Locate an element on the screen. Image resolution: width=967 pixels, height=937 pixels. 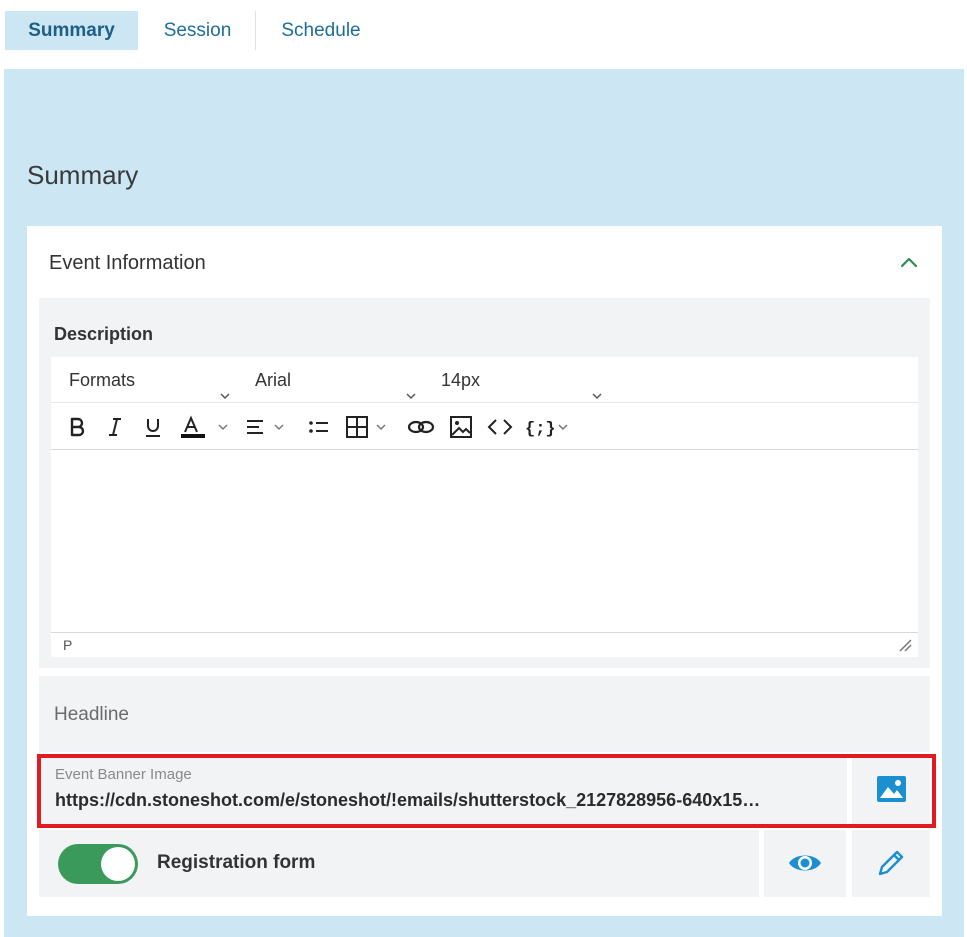
pencil-icon is located at coordinates (891, 863).